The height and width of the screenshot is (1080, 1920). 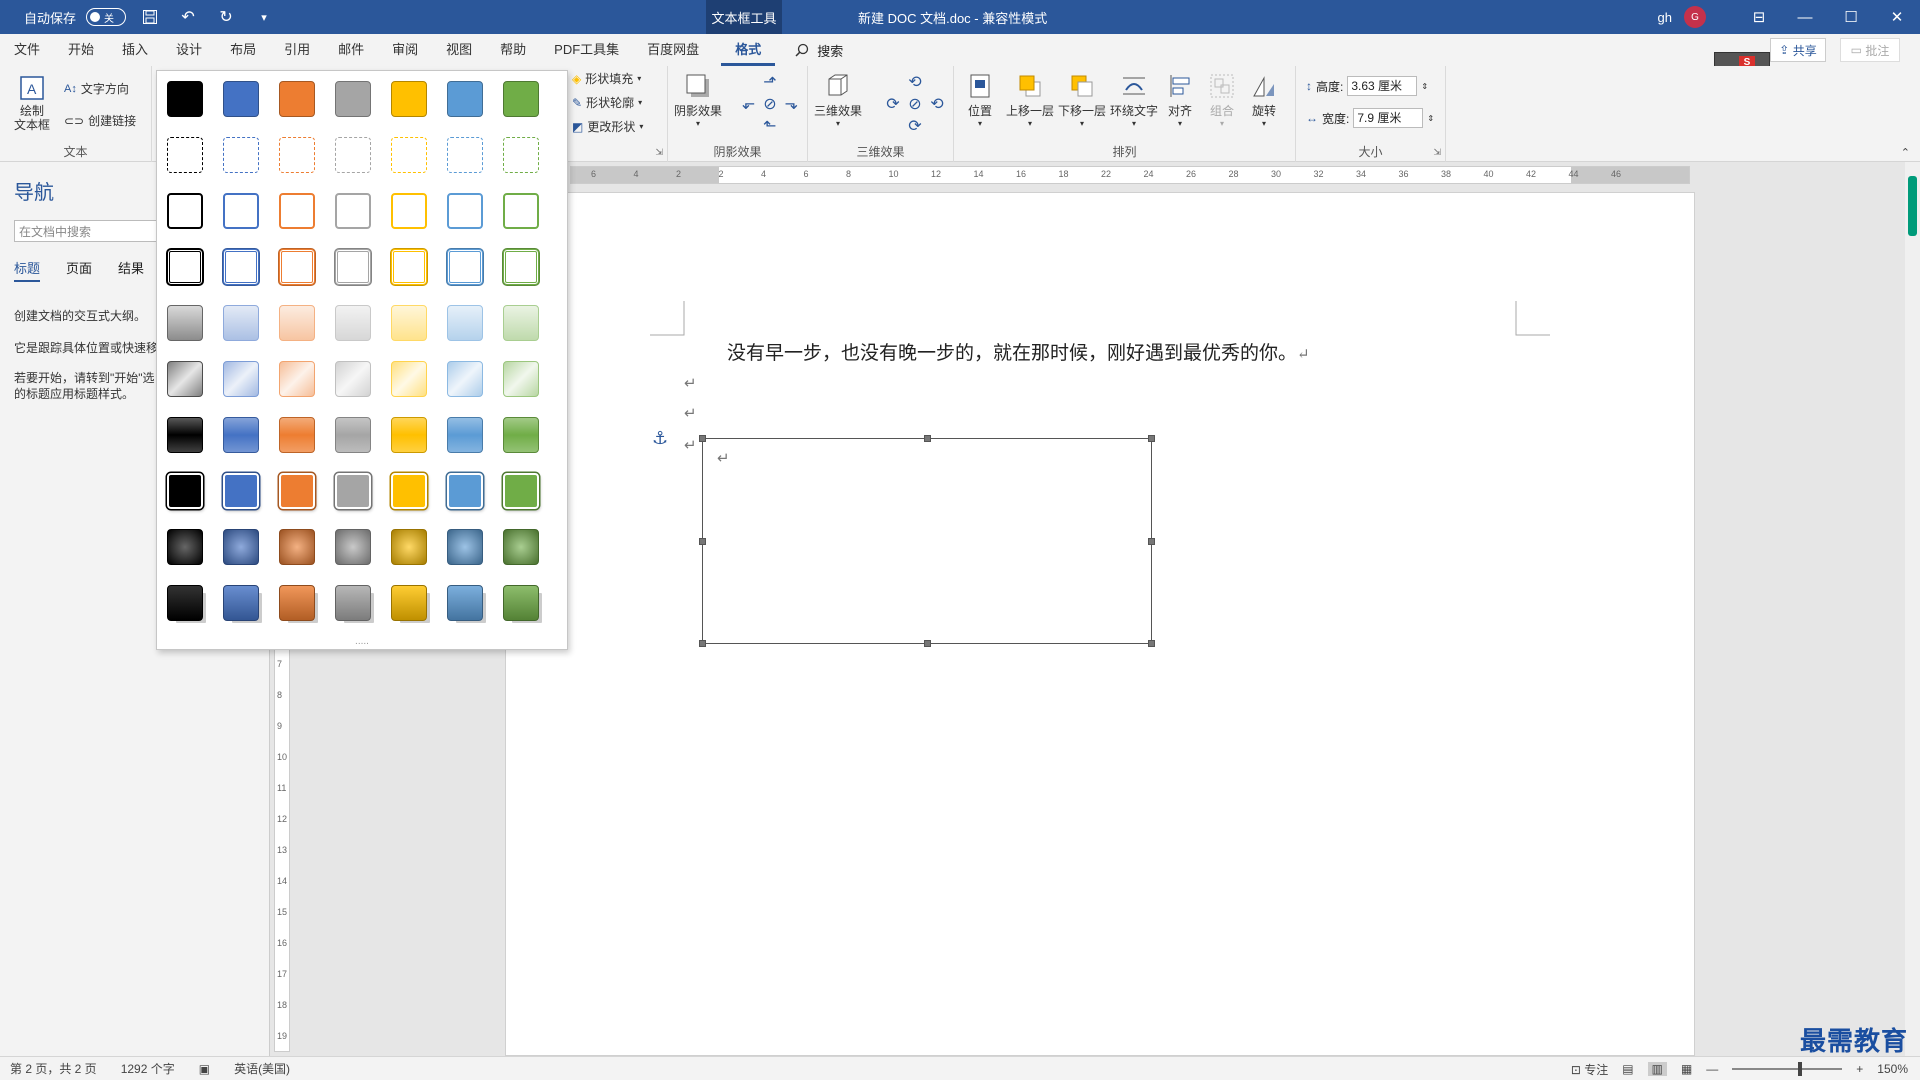 What do you see at coordinates (297, 50) in the screenshot?
I see `tab-references: 引用` at bounding box center [297, 50].